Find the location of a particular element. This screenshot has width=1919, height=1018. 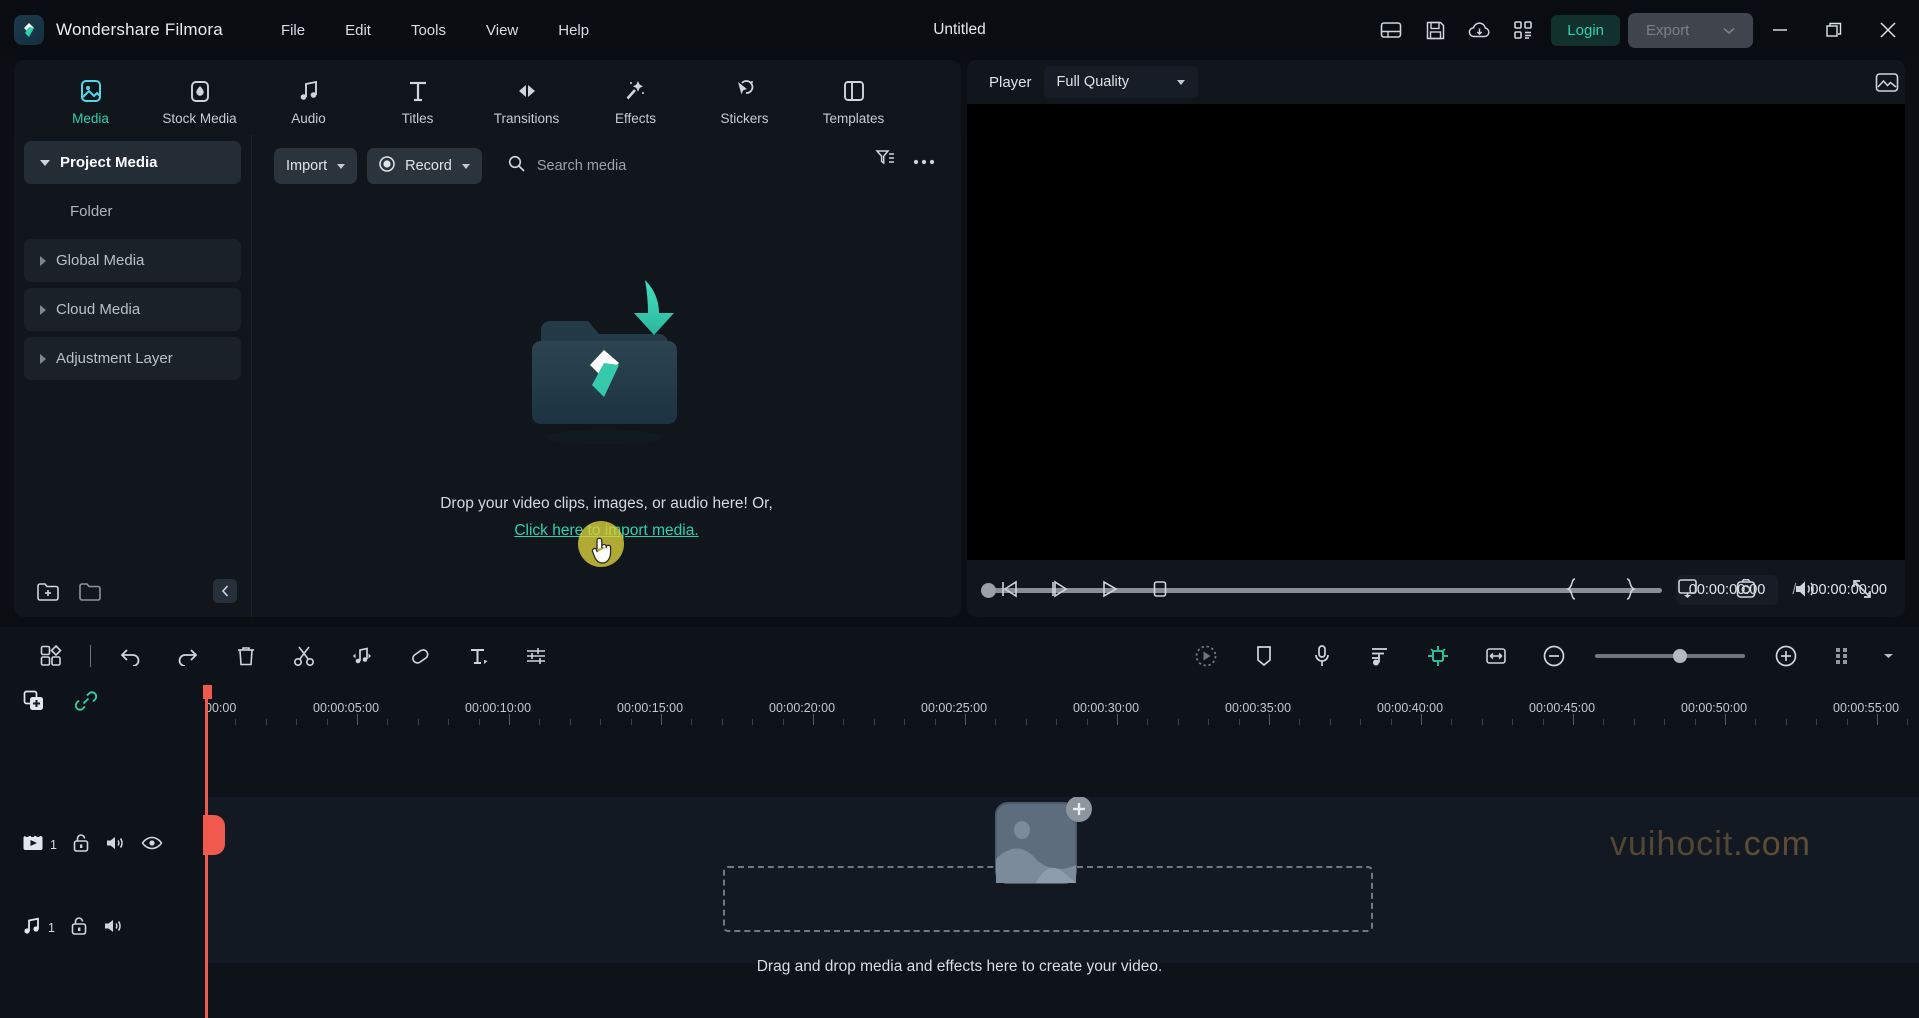

playhead-top is located at coordinates (207, 692).